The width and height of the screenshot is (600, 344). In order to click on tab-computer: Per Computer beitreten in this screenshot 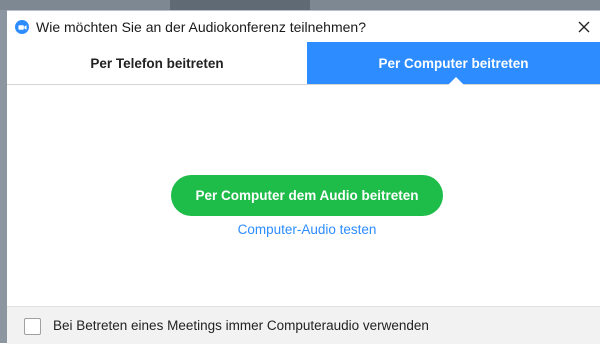, I will do `click(453, 63)`.